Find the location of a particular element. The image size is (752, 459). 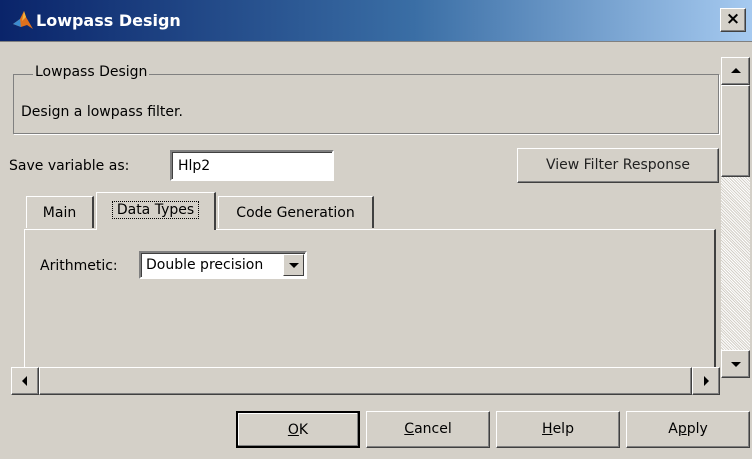

horizontal-scroll-thumb is located at coordinates (365, 381).